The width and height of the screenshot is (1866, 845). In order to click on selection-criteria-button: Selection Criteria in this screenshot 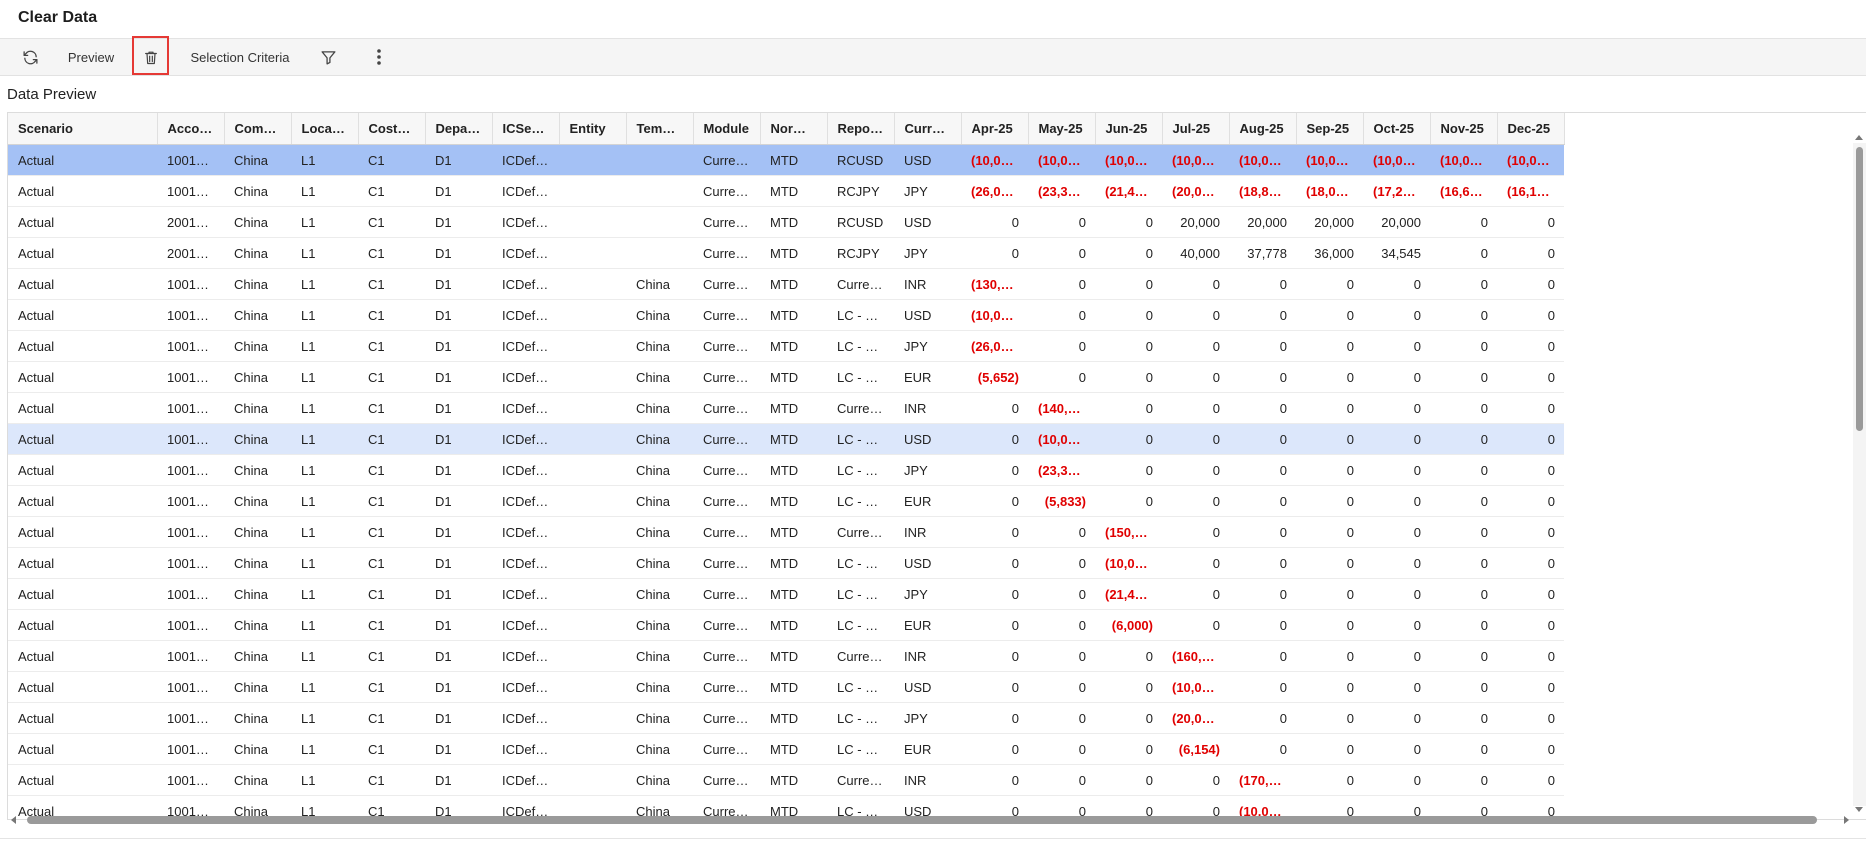, I will do `click(240, 57)`.